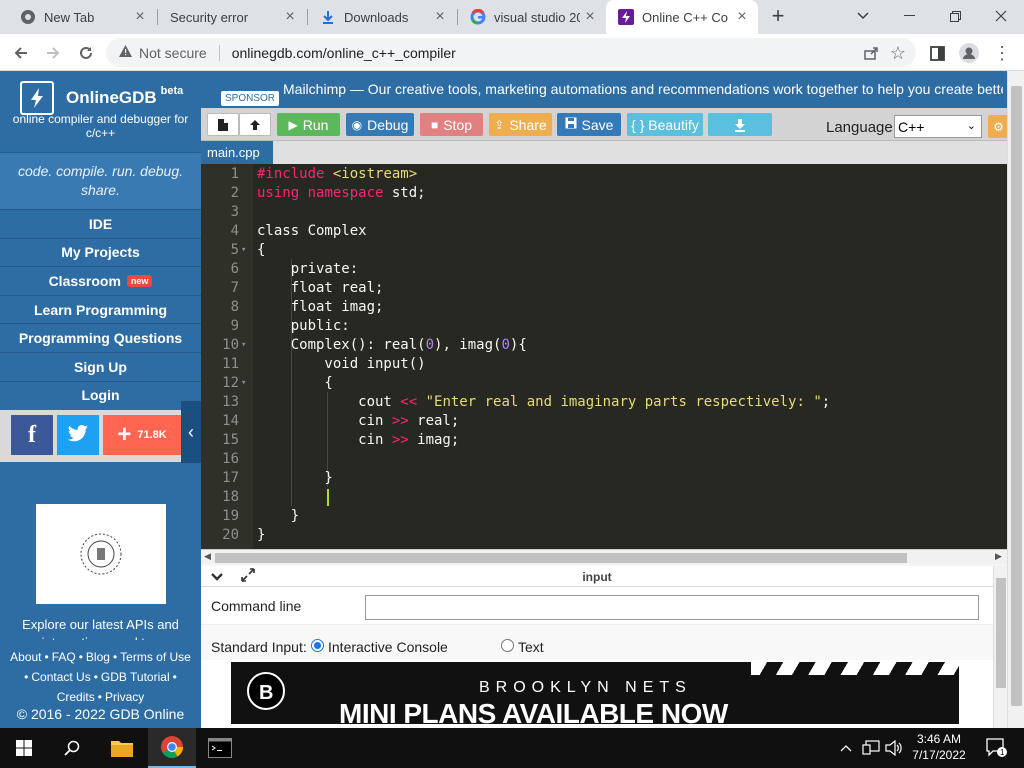 The width and height of the screenshot is (1024, 768). Describe the element at coordinates (82, 17) in the screenshot. I see `tab-new-tab: New Tab ×` at that location.